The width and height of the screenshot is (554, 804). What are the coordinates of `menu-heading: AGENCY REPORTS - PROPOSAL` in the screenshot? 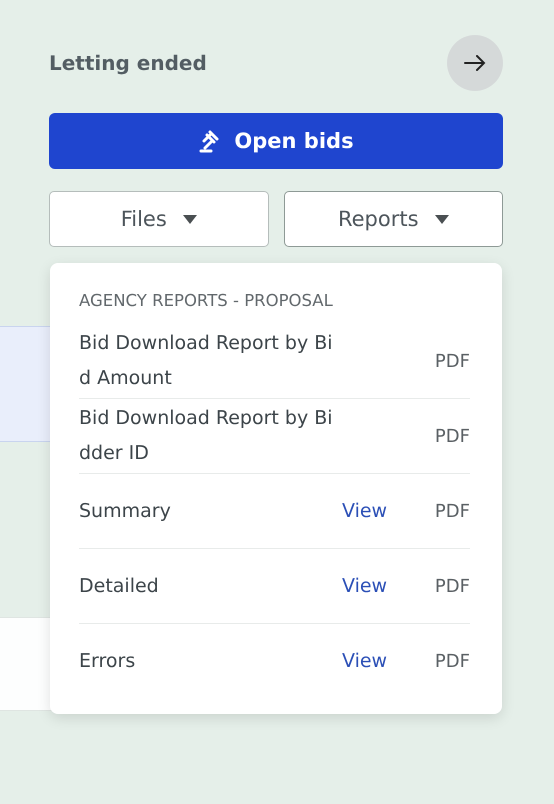 It's located at (206, 300).